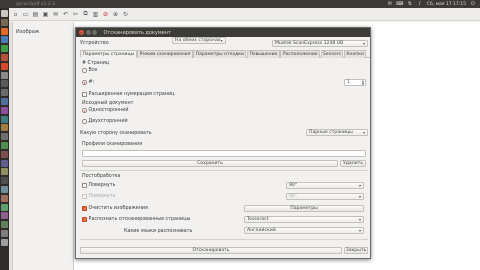 This screenshot has width=480, height=270. I want to click on files-icon, so click(4, 22).